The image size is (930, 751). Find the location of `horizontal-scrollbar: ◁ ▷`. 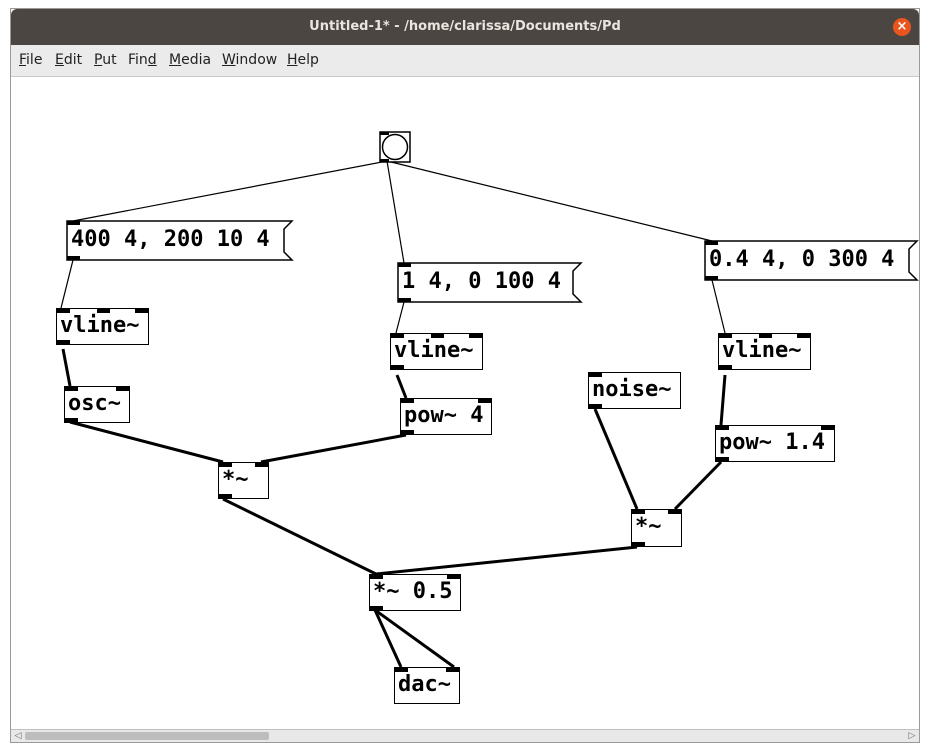

horizontal-scrollbar: ◁ ▷ is located at coordinates (465, 735).